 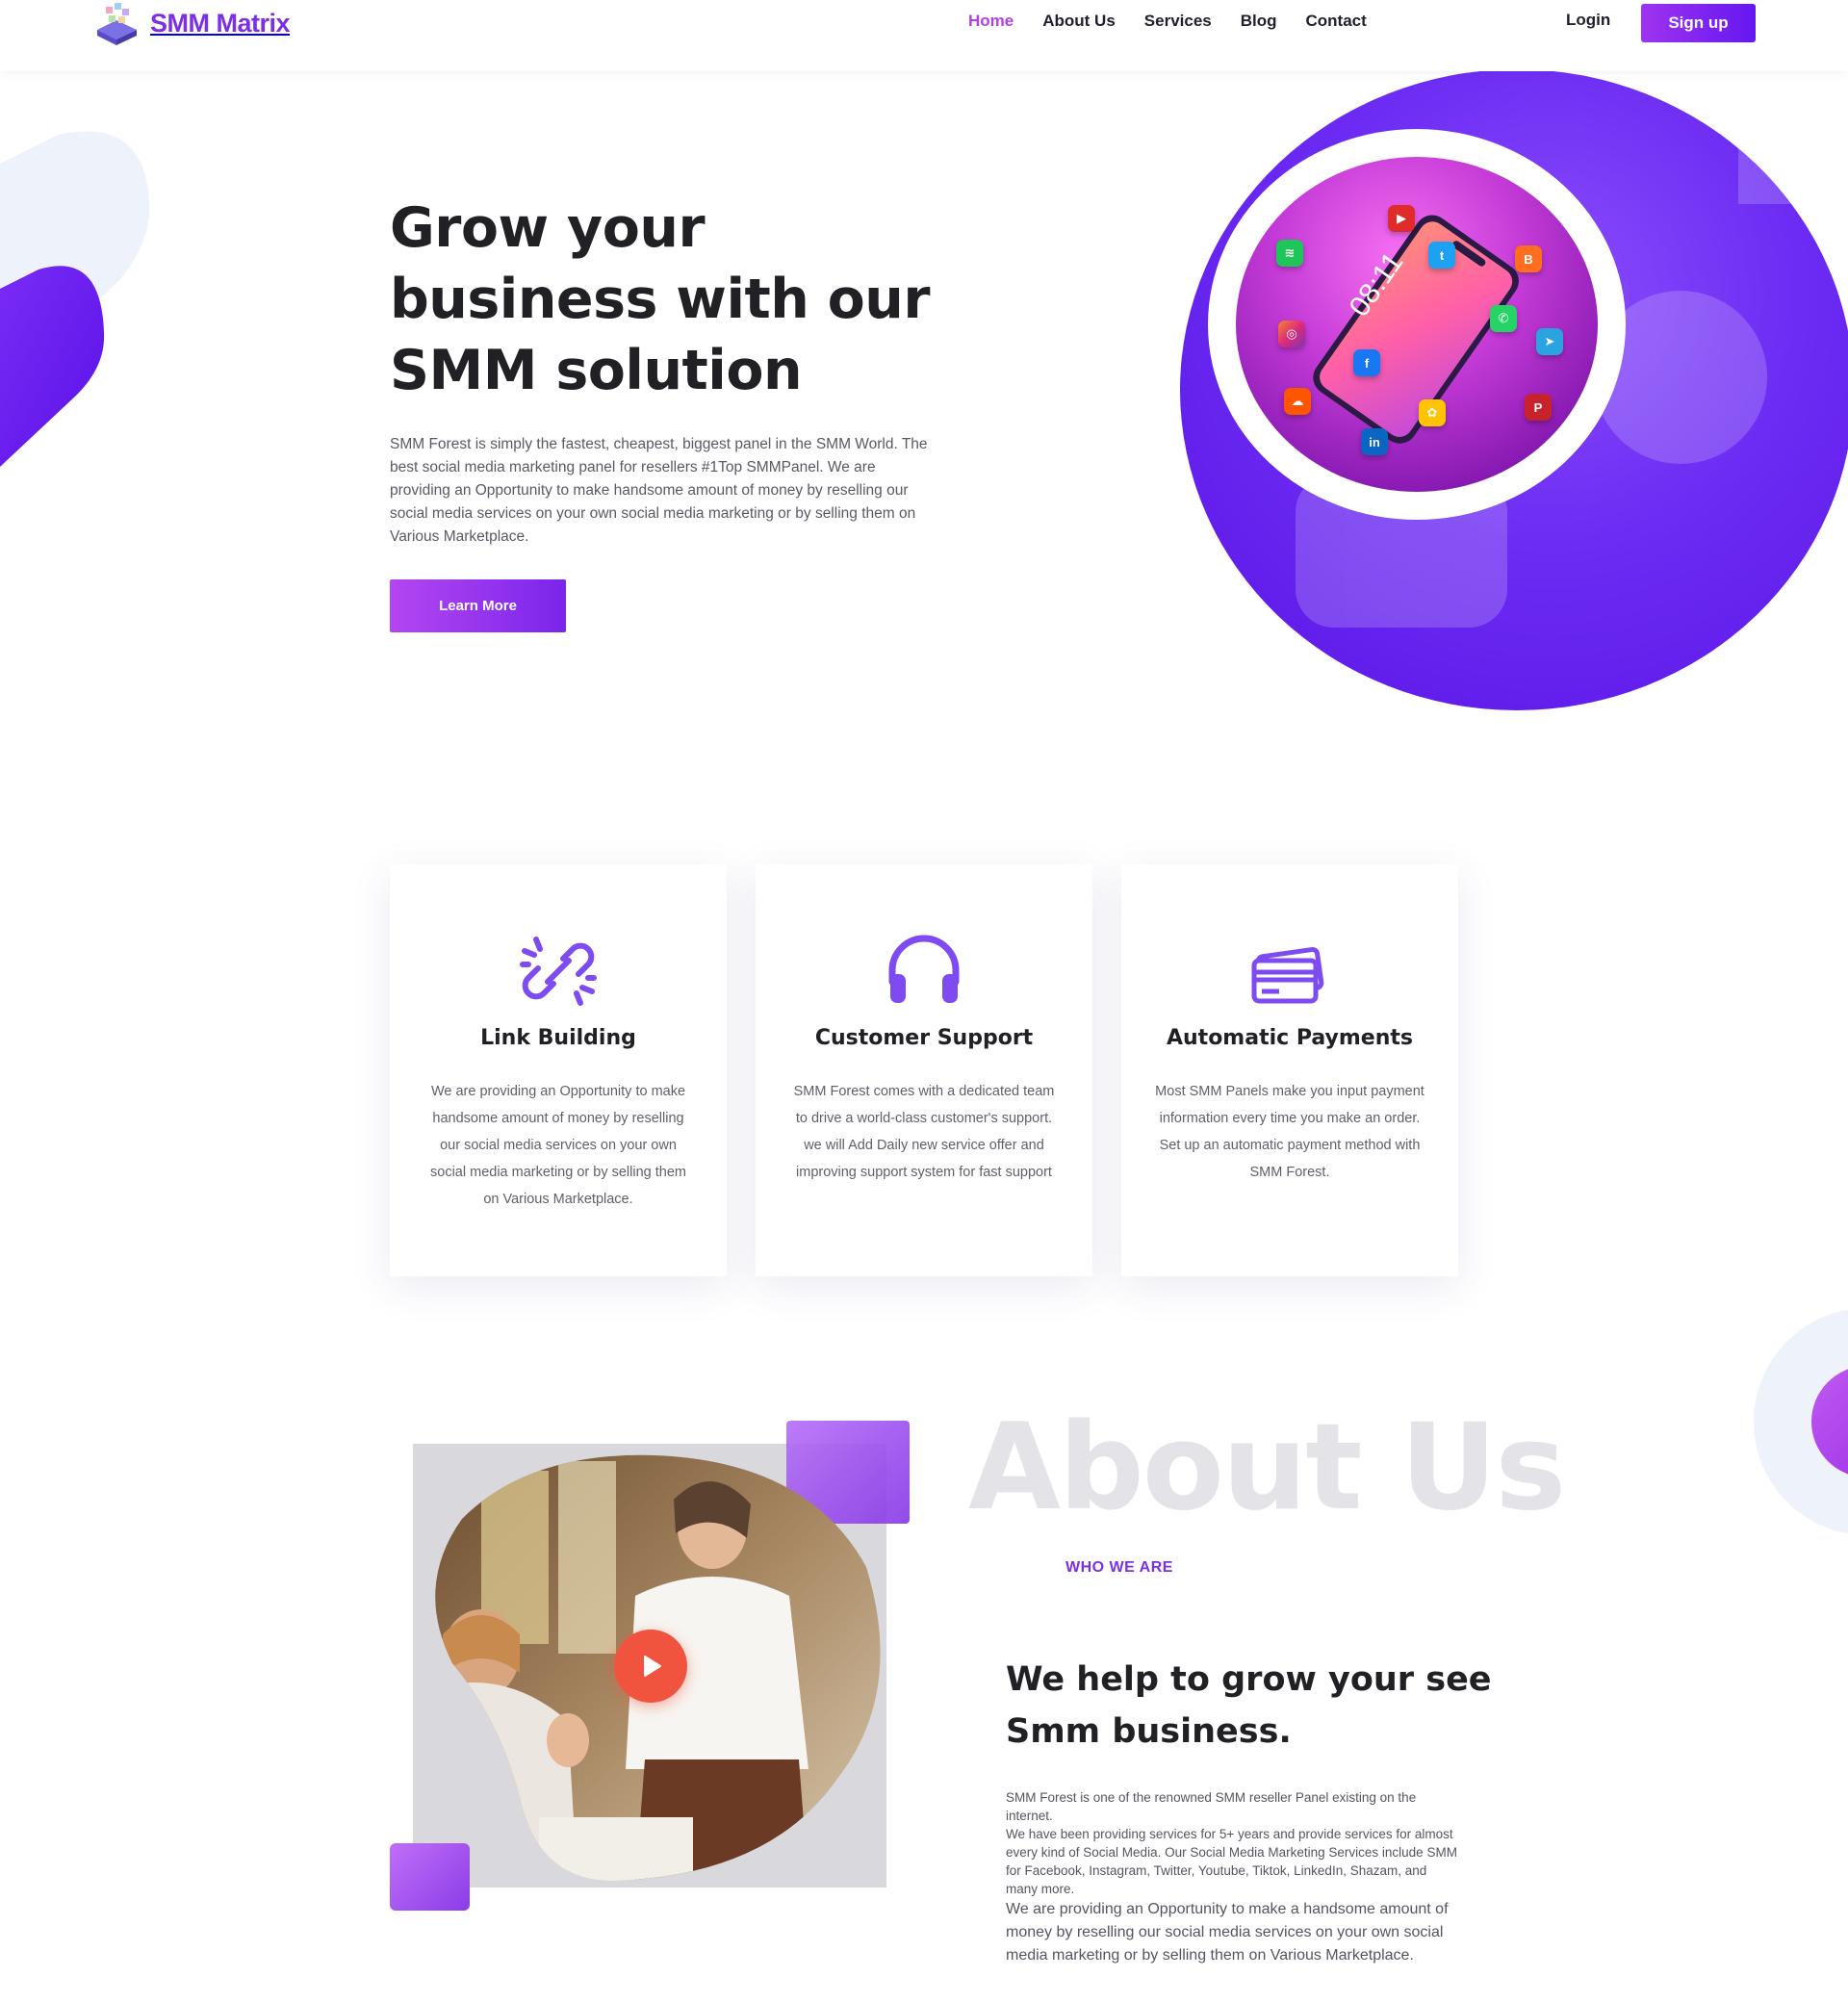 What do you see at coordinates (1289, 1038) in the screenshot?
I see `feature-title: Automatic Payments` at bounding box center [1289, 1038].